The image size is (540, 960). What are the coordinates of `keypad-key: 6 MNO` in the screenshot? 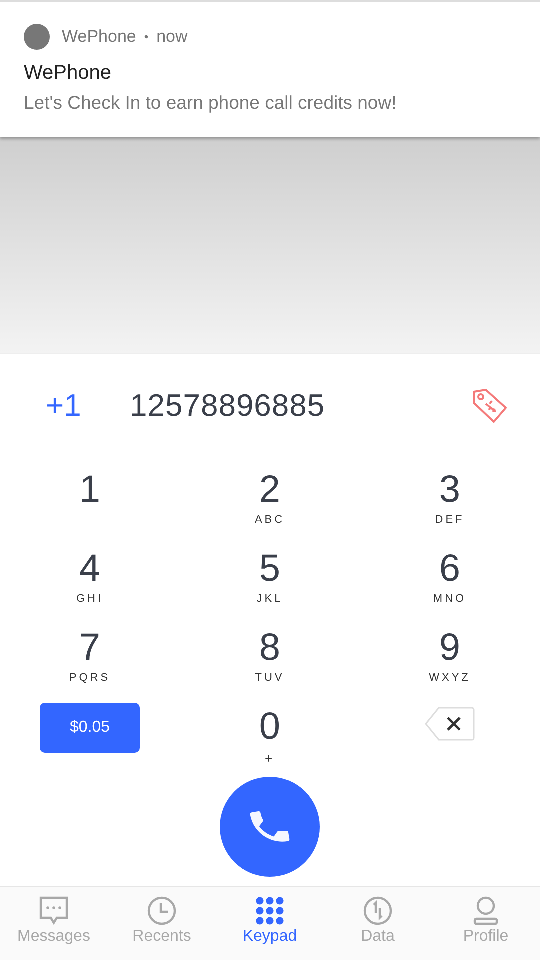 It's located at (450, 576).